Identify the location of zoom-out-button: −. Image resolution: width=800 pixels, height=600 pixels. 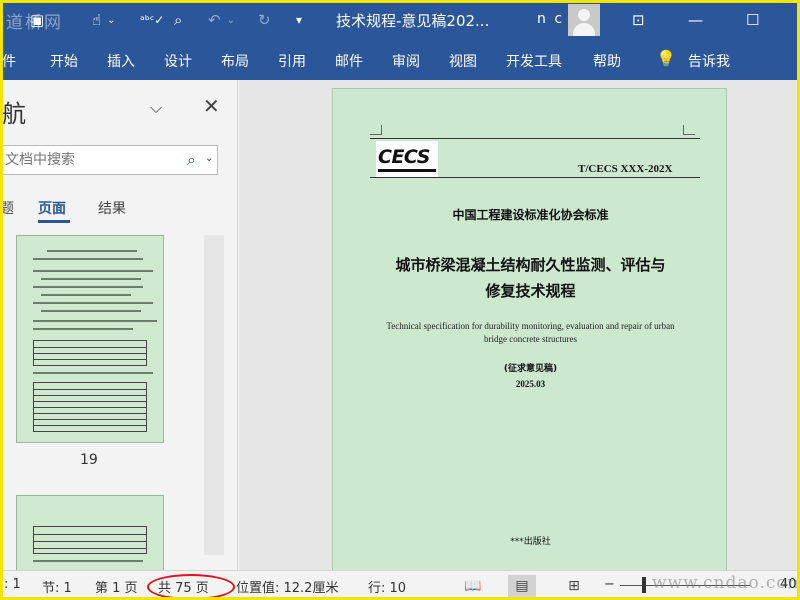
(609, 584).